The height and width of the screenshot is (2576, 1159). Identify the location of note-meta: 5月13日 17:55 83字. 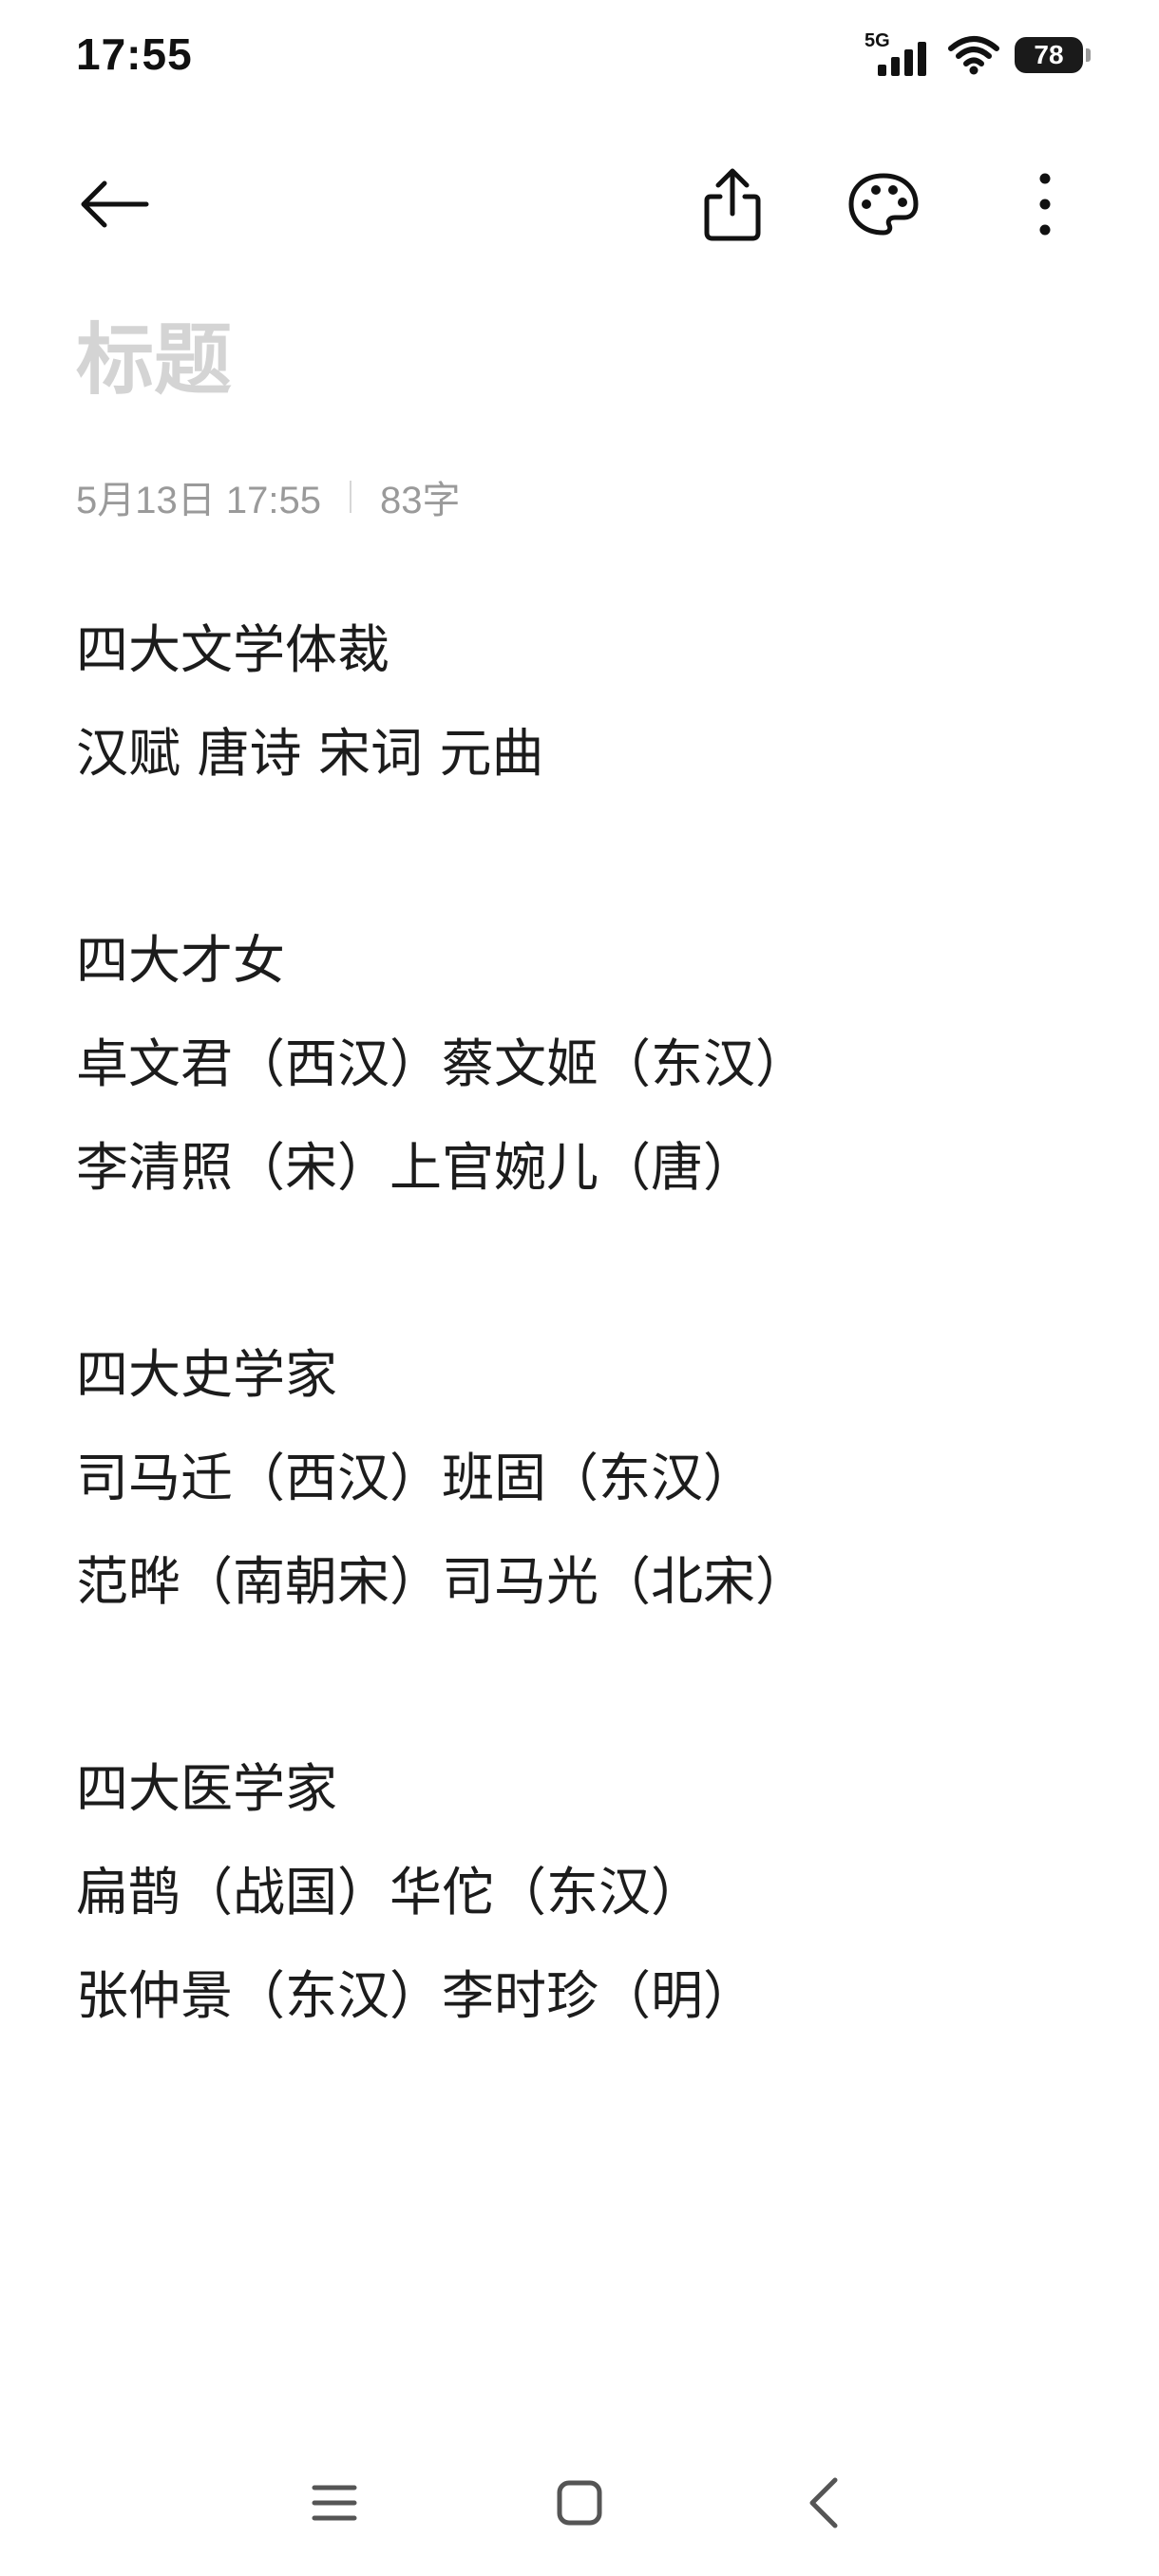
(268, 497).